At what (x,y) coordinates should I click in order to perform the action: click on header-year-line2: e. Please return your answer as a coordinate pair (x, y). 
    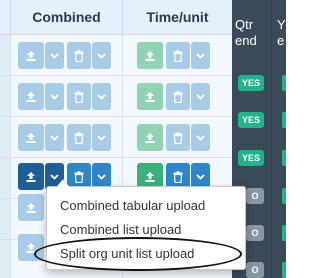
    Looking at the image, I should click on (281, 40).